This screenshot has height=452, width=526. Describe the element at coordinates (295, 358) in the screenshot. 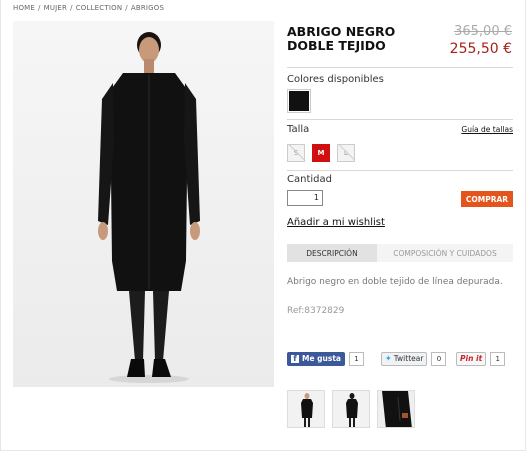

I see `facebook-icon: f` at that location.